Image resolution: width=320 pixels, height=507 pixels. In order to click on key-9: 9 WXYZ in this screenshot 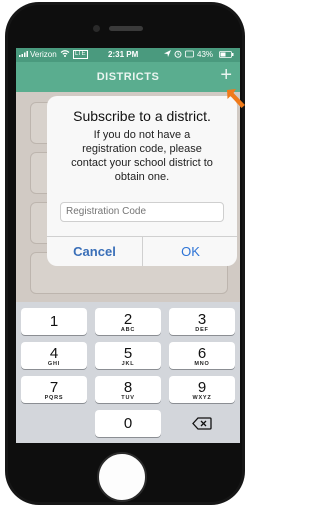, I will do `click(202, 389)`.